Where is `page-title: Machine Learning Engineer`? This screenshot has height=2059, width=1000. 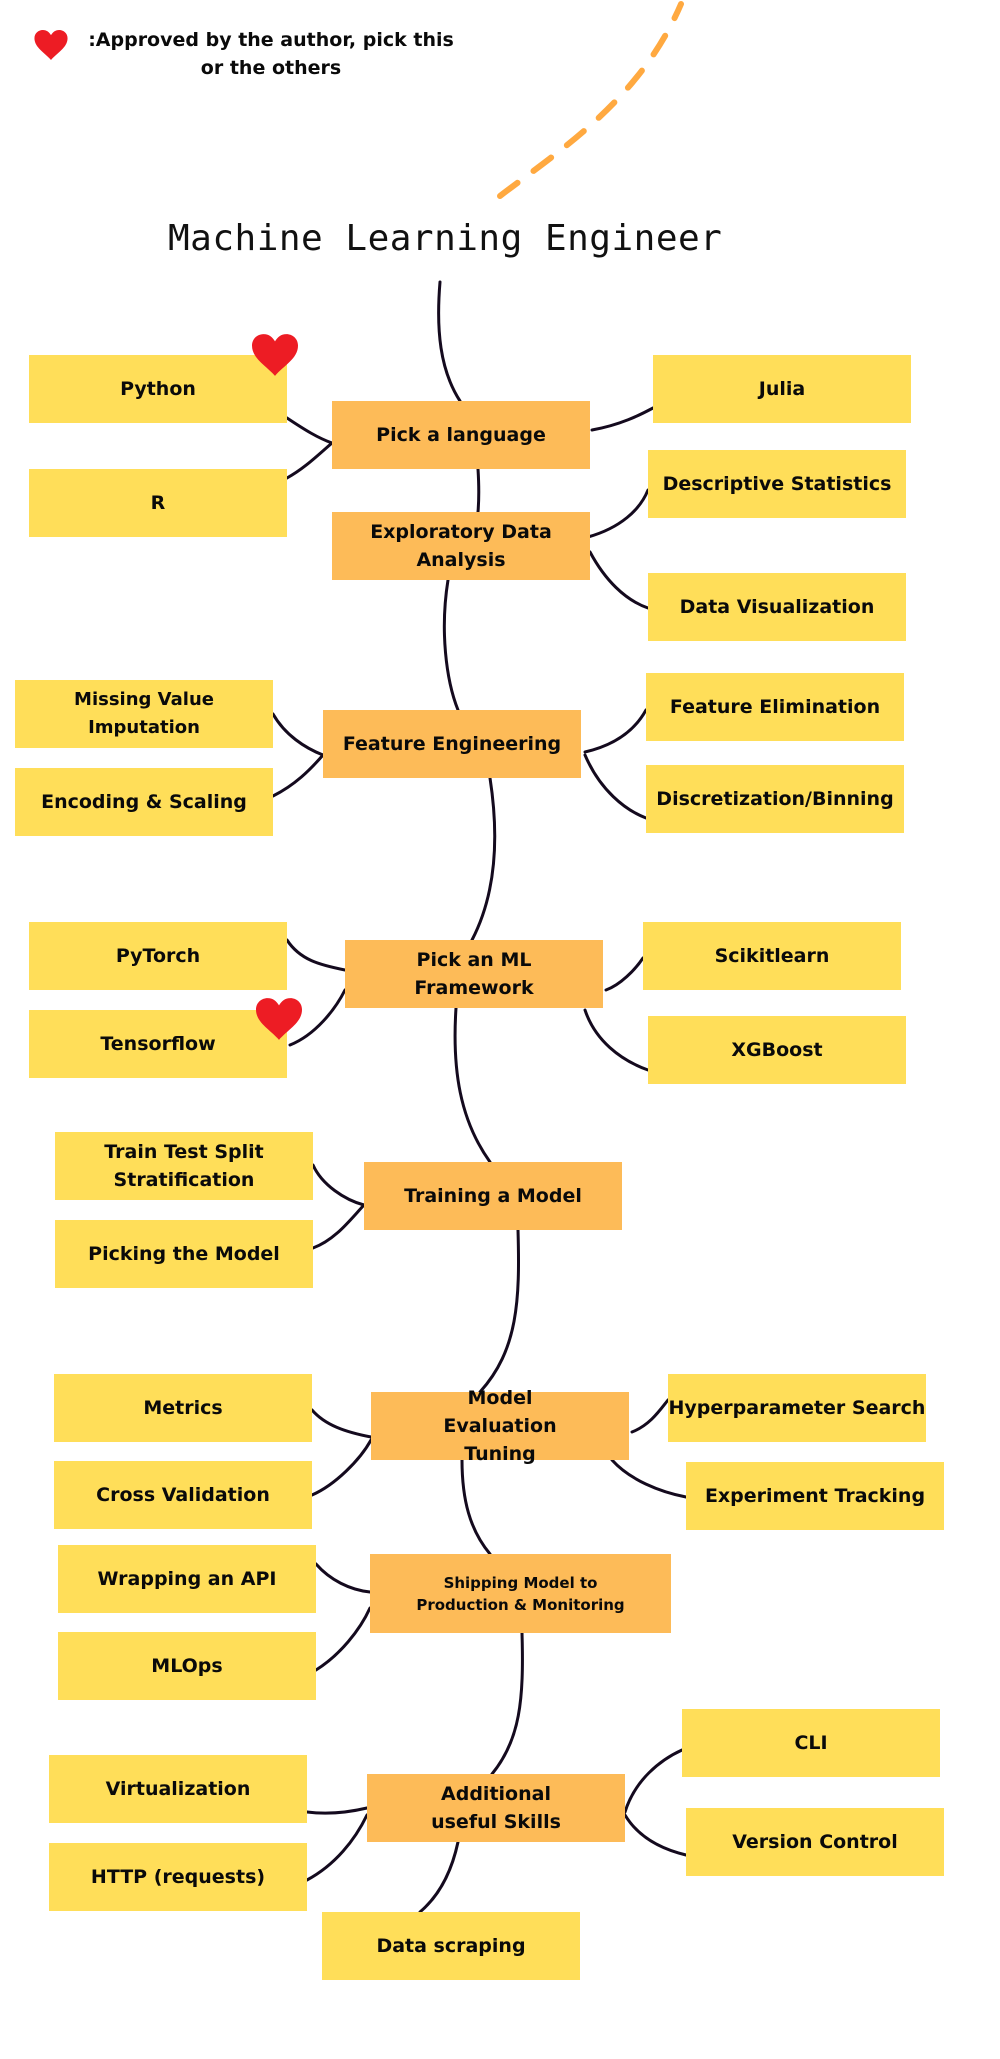 page-title: Machine Learning Engineer is located at coordinates (445, 238).